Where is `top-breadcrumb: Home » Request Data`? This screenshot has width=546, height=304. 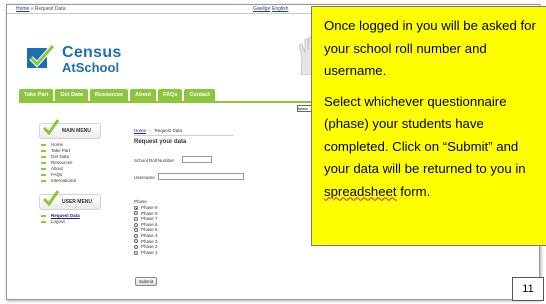 top-breadcrumb: Home » Request Data is located at coordinates (40, 9).